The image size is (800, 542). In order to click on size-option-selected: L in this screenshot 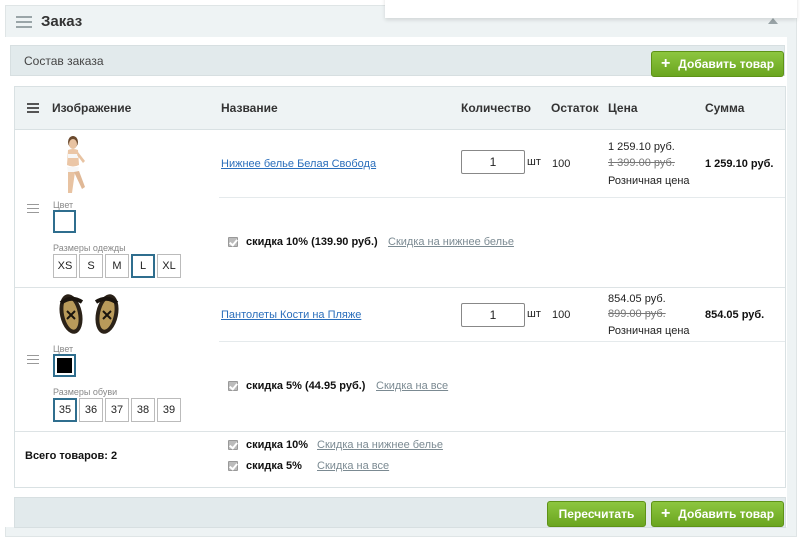, I will do `click(143, 266)`.